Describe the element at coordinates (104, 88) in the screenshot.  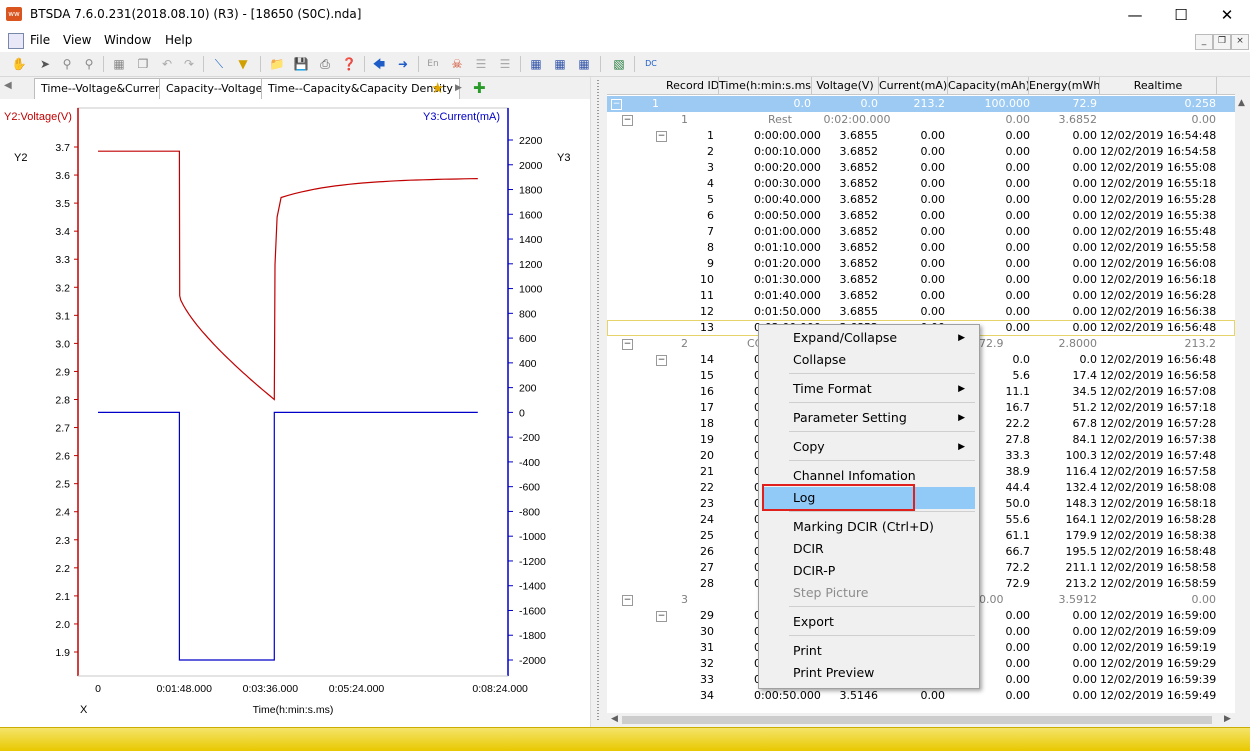
I see `tab-time-voltage-current: Time--Voltage&Current` at that location.